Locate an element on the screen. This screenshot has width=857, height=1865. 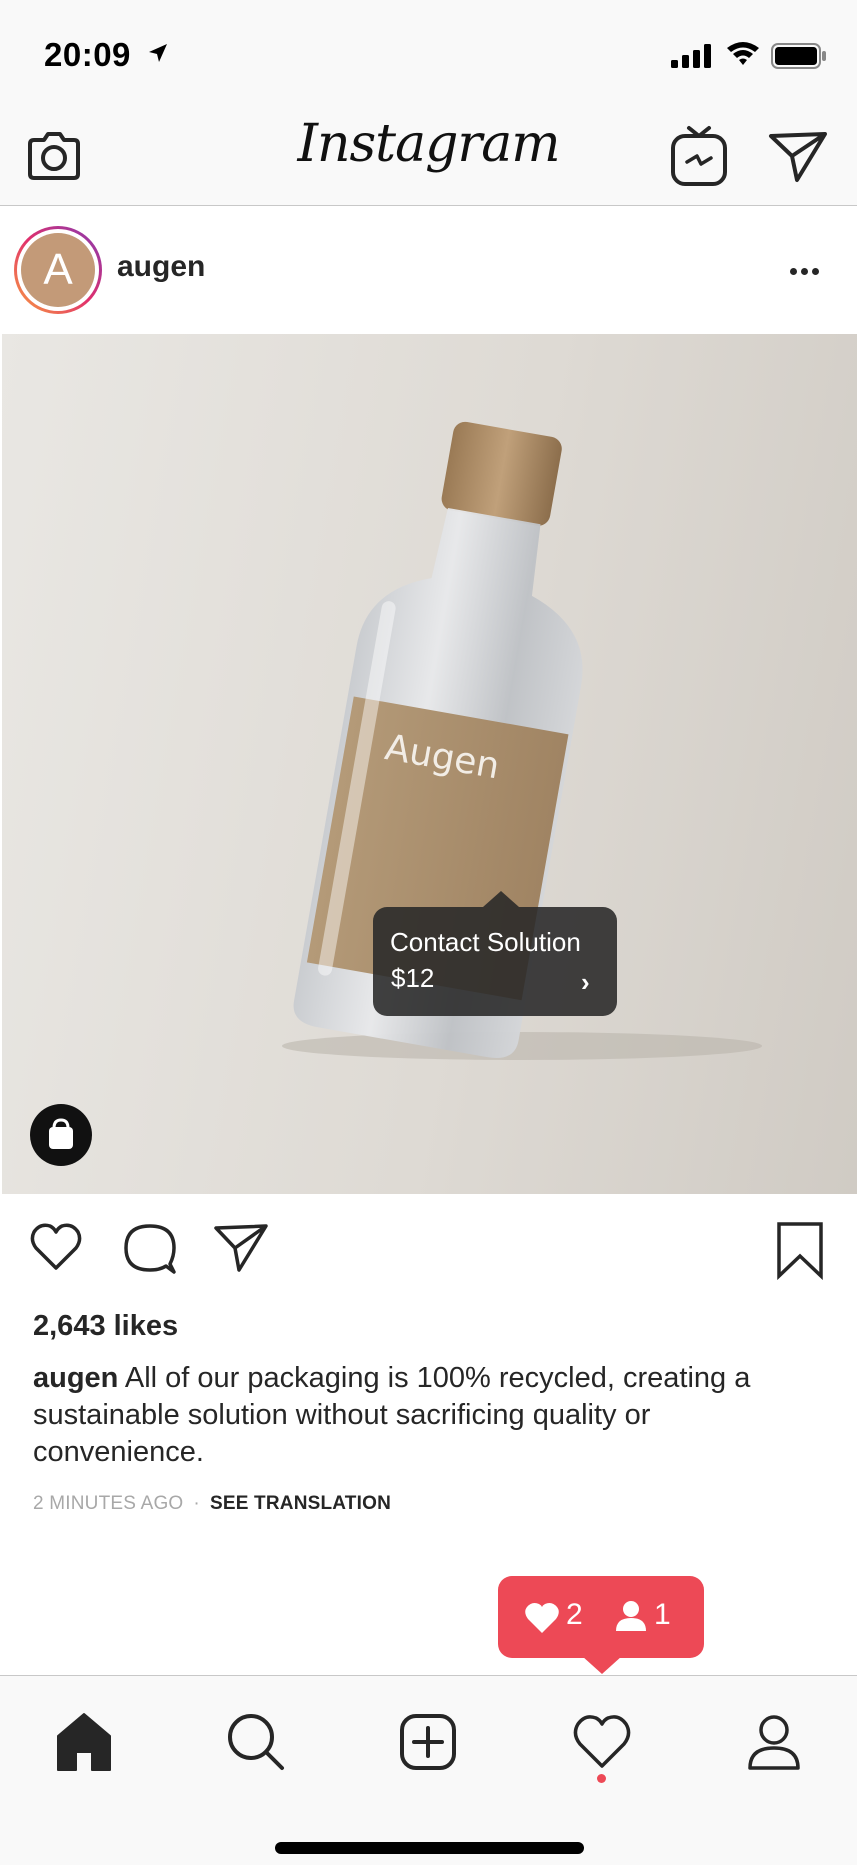
bookmark-icon is located at coordinates (800, 1250).